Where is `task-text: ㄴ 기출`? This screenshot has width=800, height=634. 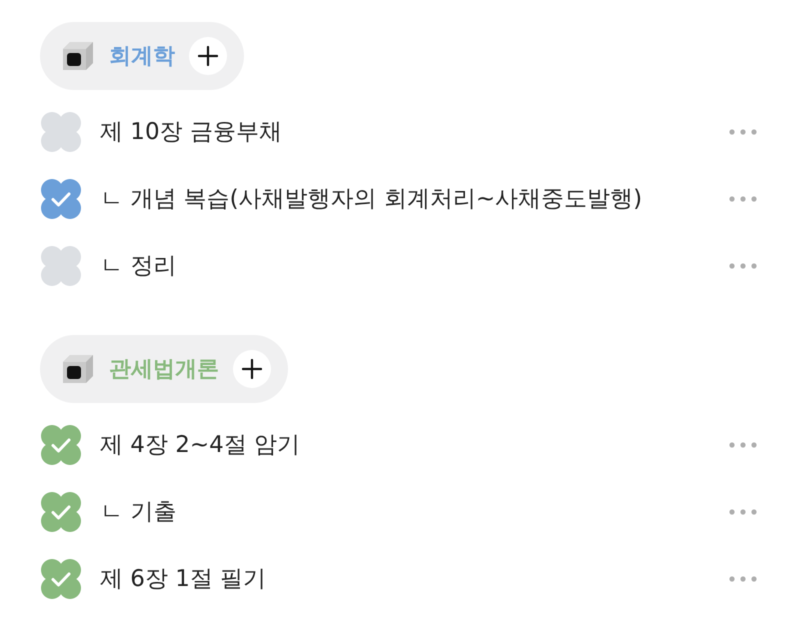
task-text: ㄴ 기출 is located at coordinates (139, 512).